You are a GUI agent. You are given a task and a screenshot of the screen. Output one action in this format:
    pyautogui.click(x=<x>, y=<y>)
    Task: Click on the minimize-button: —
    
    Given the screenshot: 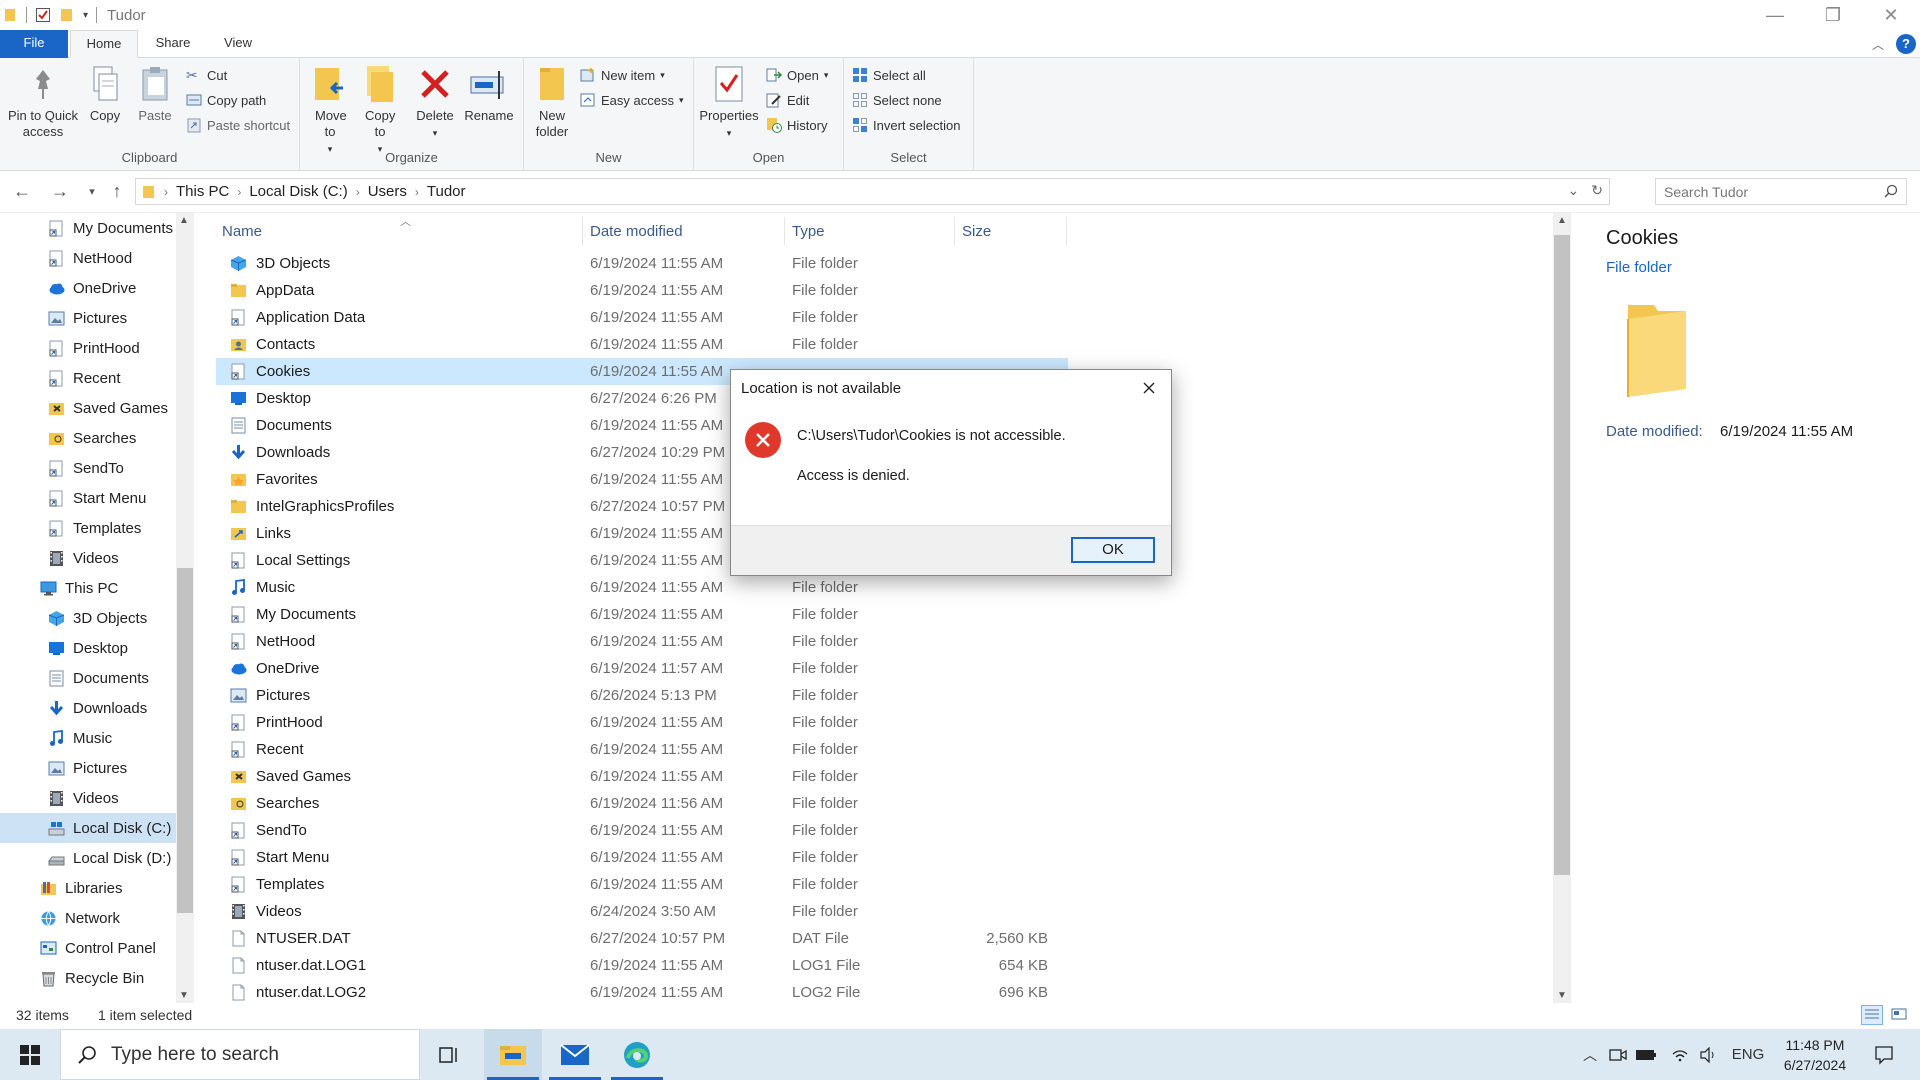 What is the action you would take?
    pyautogui.click(x=1775, y=15)
    